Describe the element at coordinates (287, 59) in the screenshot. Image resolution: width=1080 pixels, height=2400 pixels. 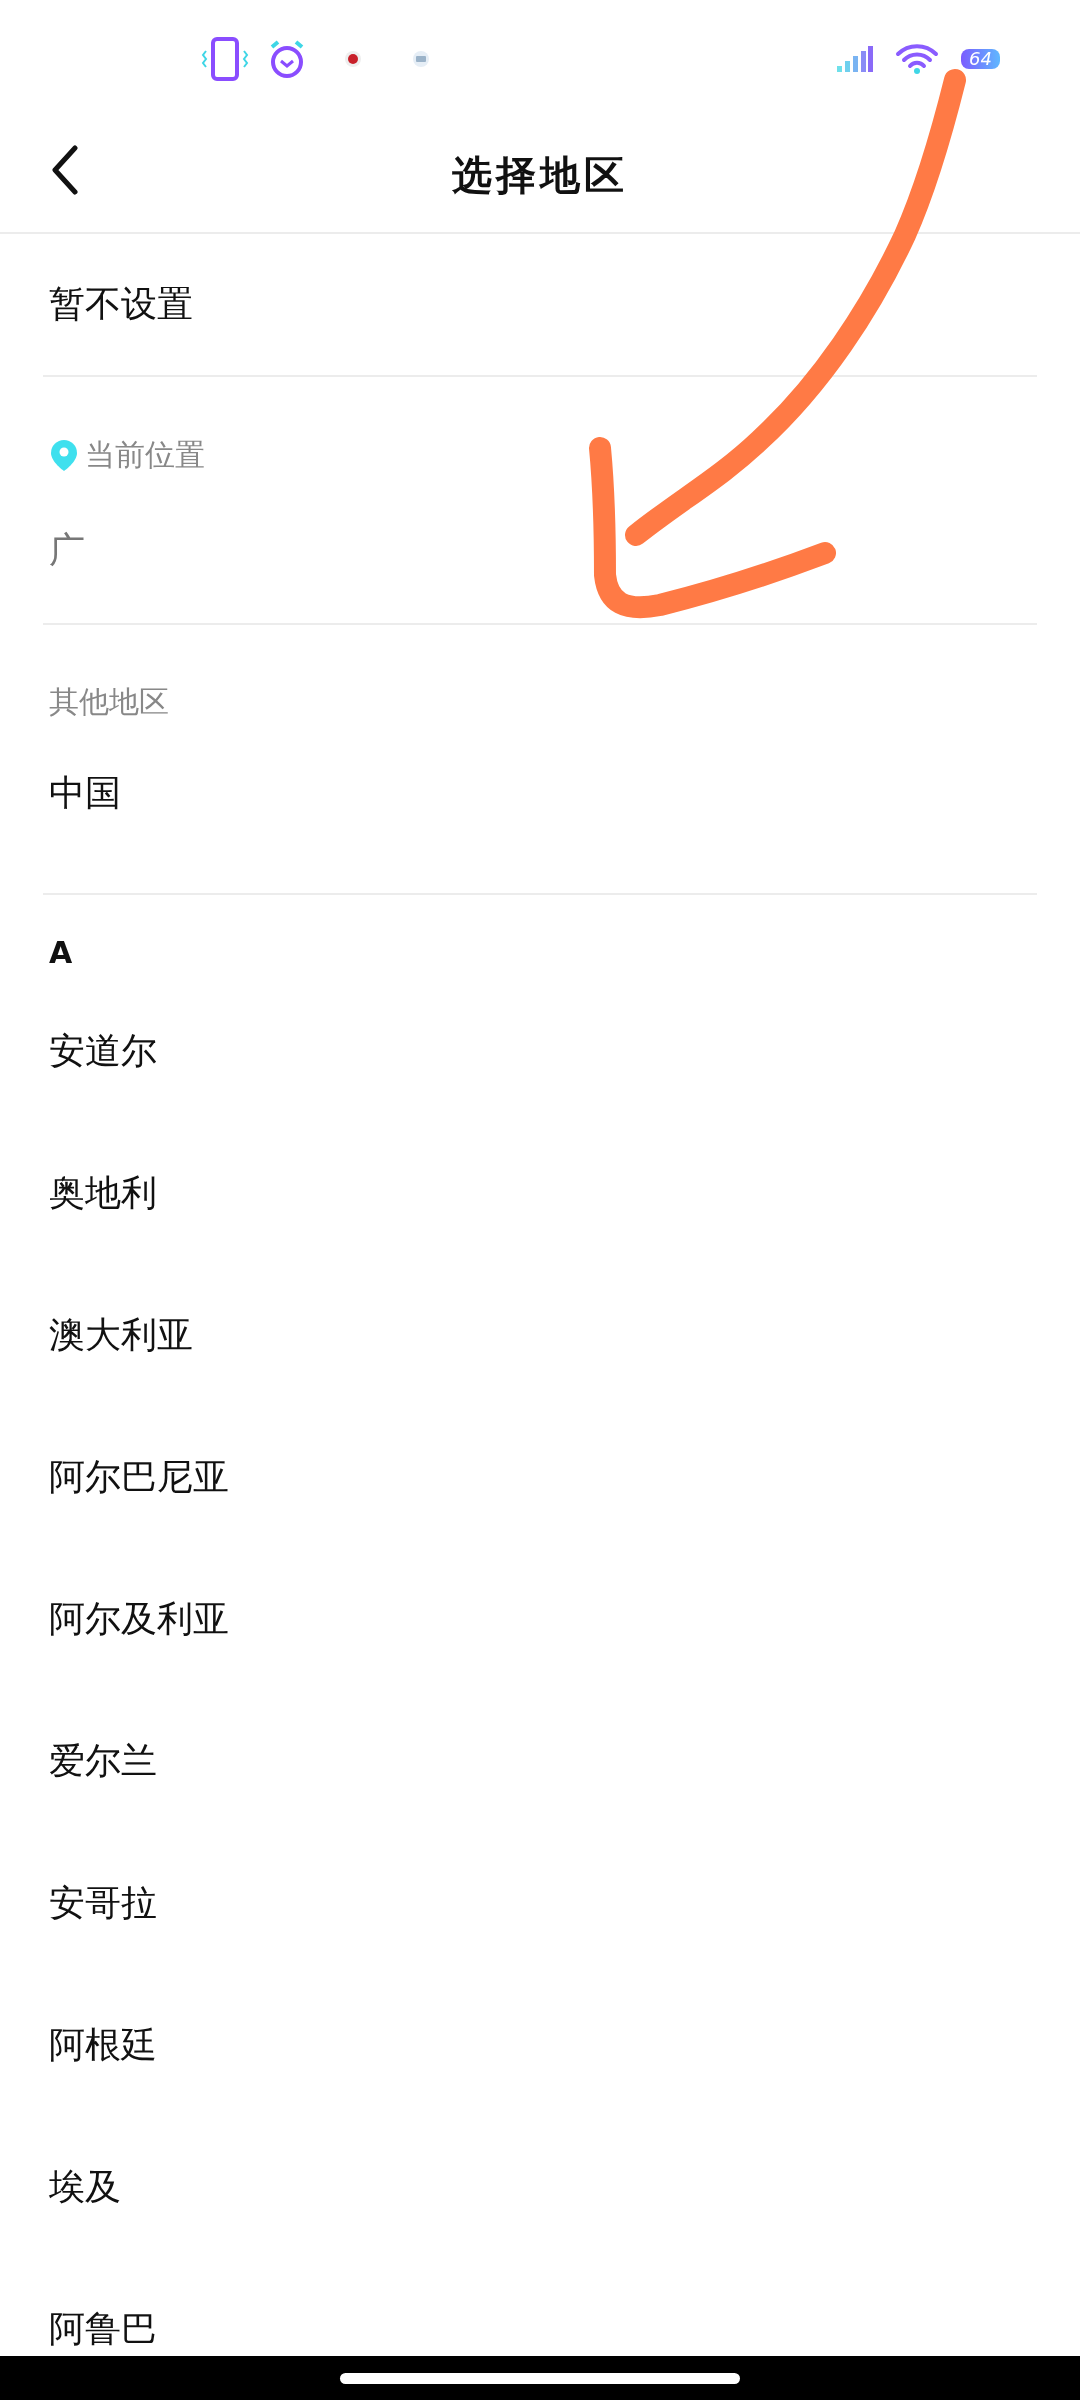
I see `alarm-icon` at that location.